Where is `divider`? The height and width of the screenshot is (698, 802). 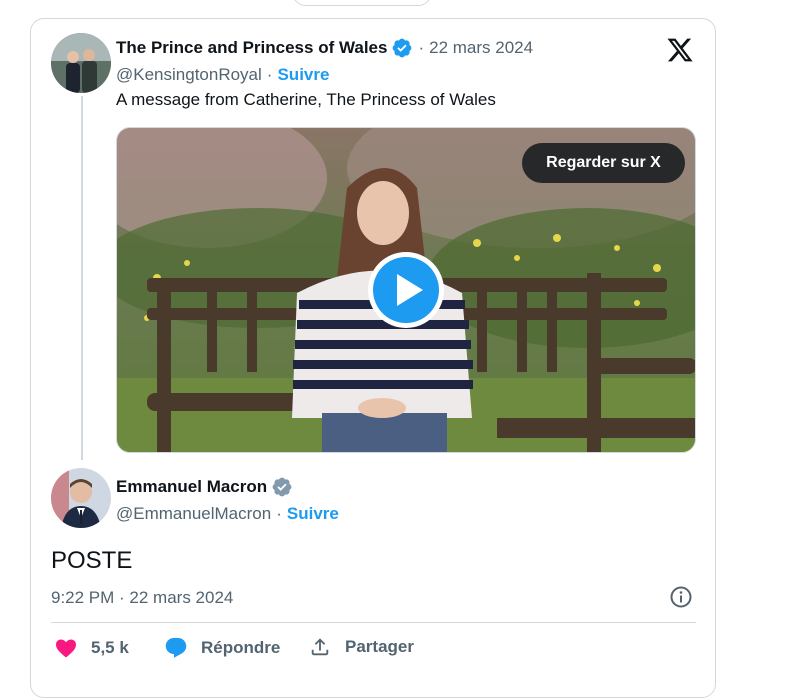 divider is located at coordinates (373, 622).